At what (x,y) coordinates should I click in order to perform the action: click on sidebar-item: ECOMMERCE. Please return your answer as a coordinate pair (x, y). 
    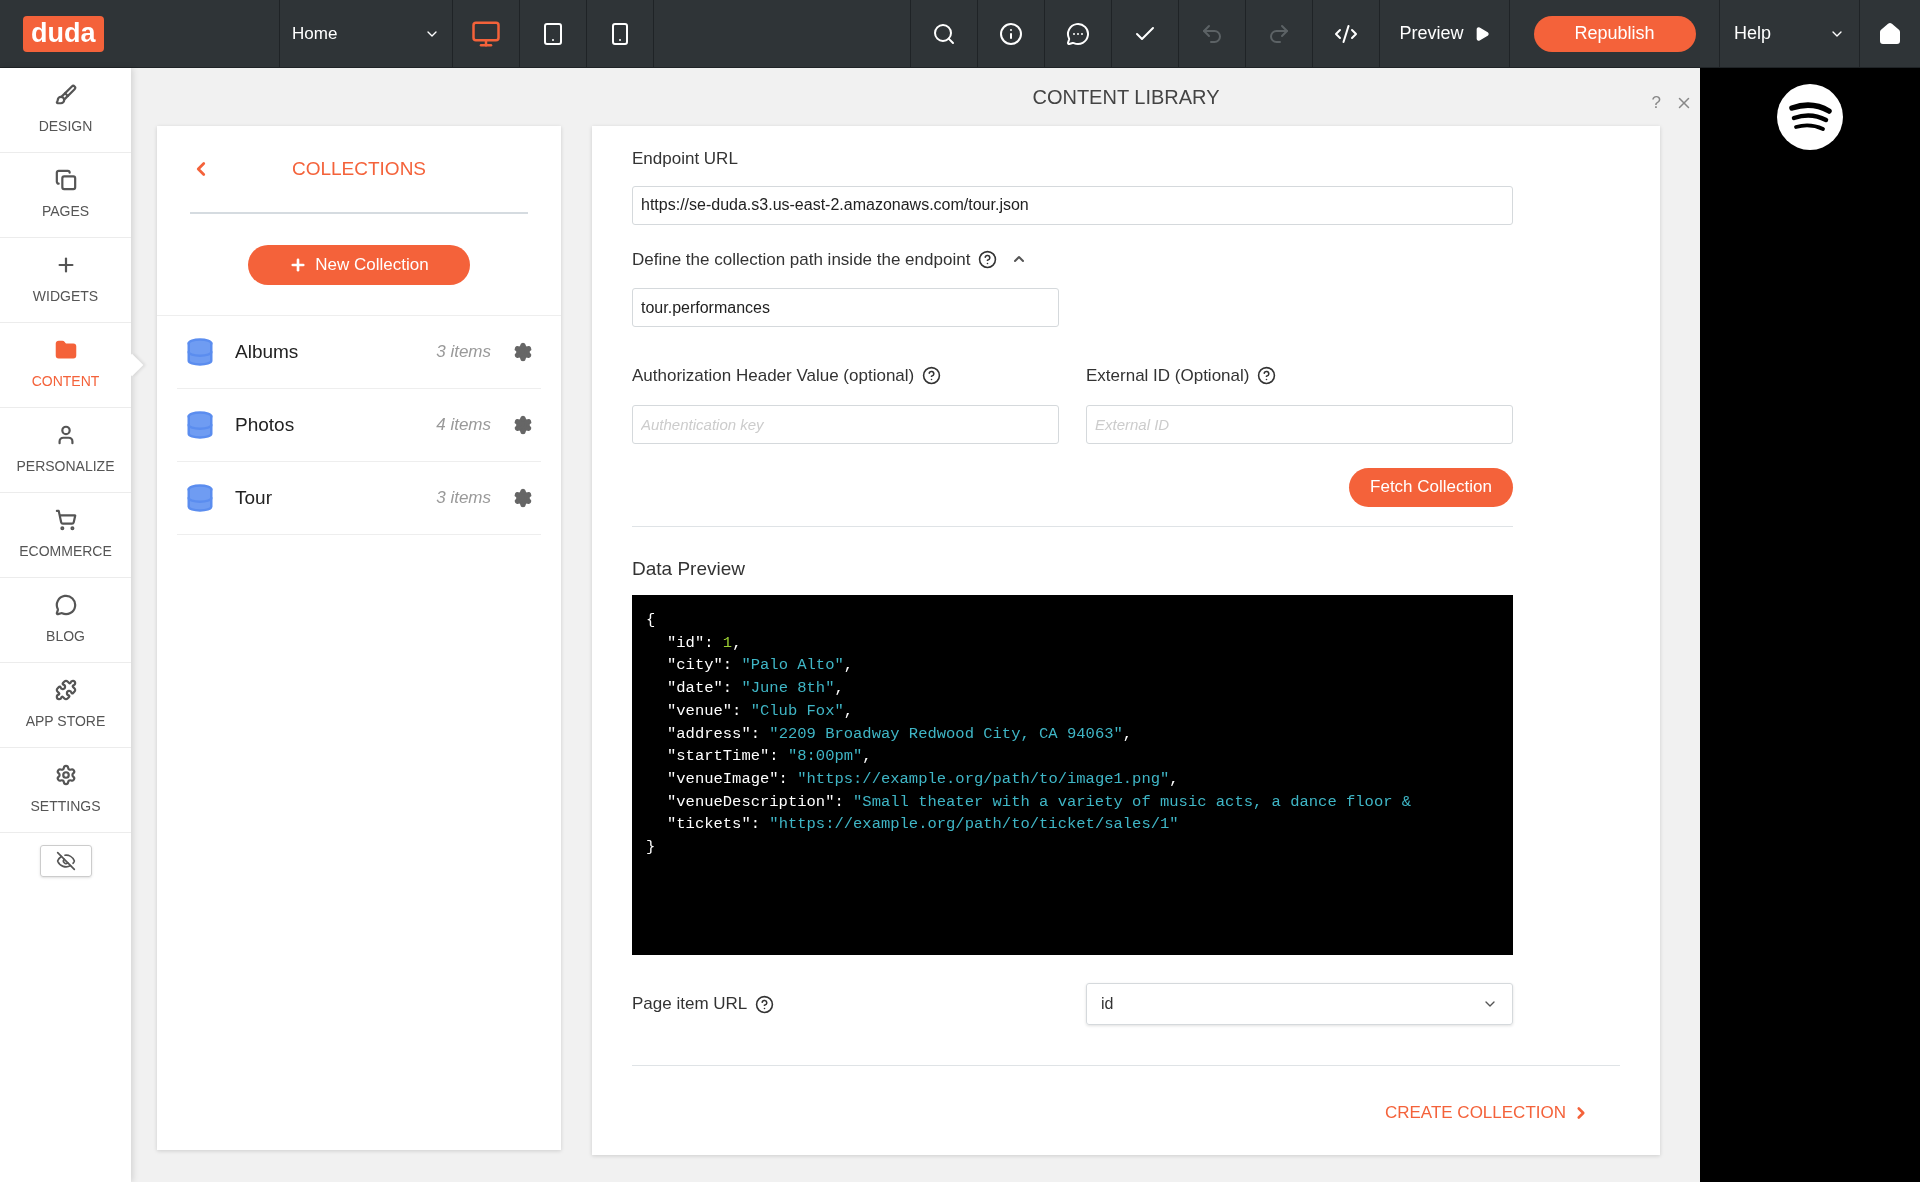
    Looking at the image, I should click on (65, 535).